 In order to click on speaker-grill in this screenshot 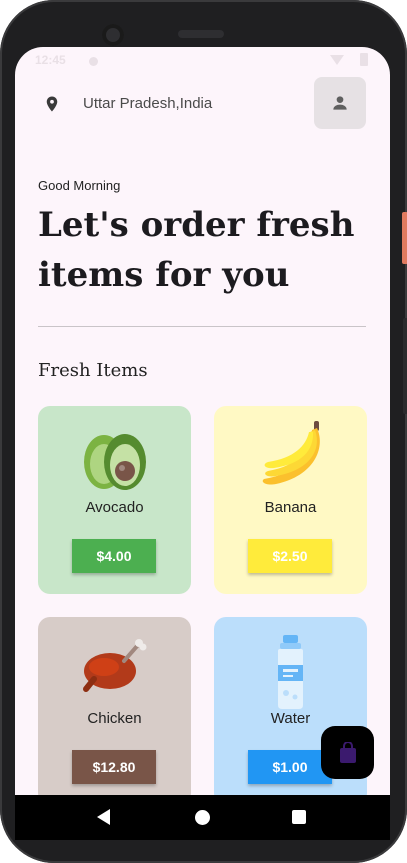, I will do `click(201, 34)`.